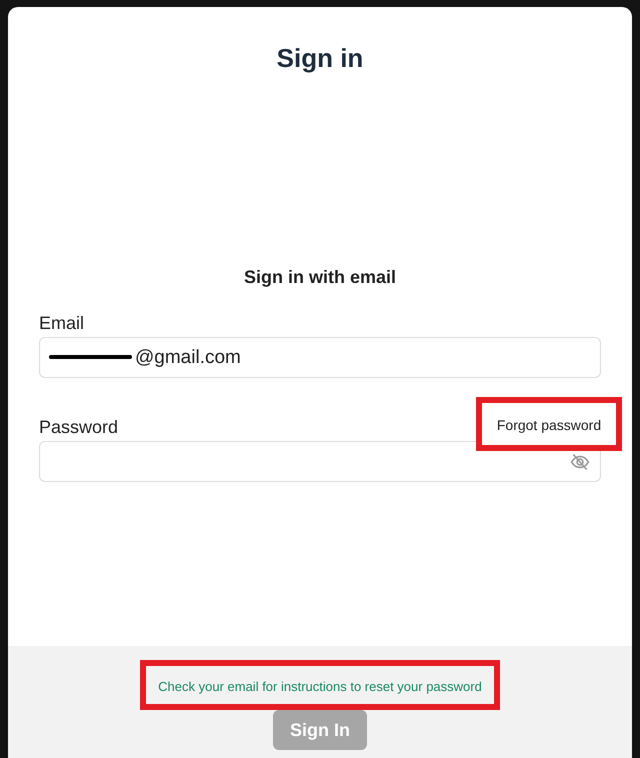  What do you see at coordinates (61, 323) in the screenshot?
I see `field-label: Email` at bounding box center [61, 323].